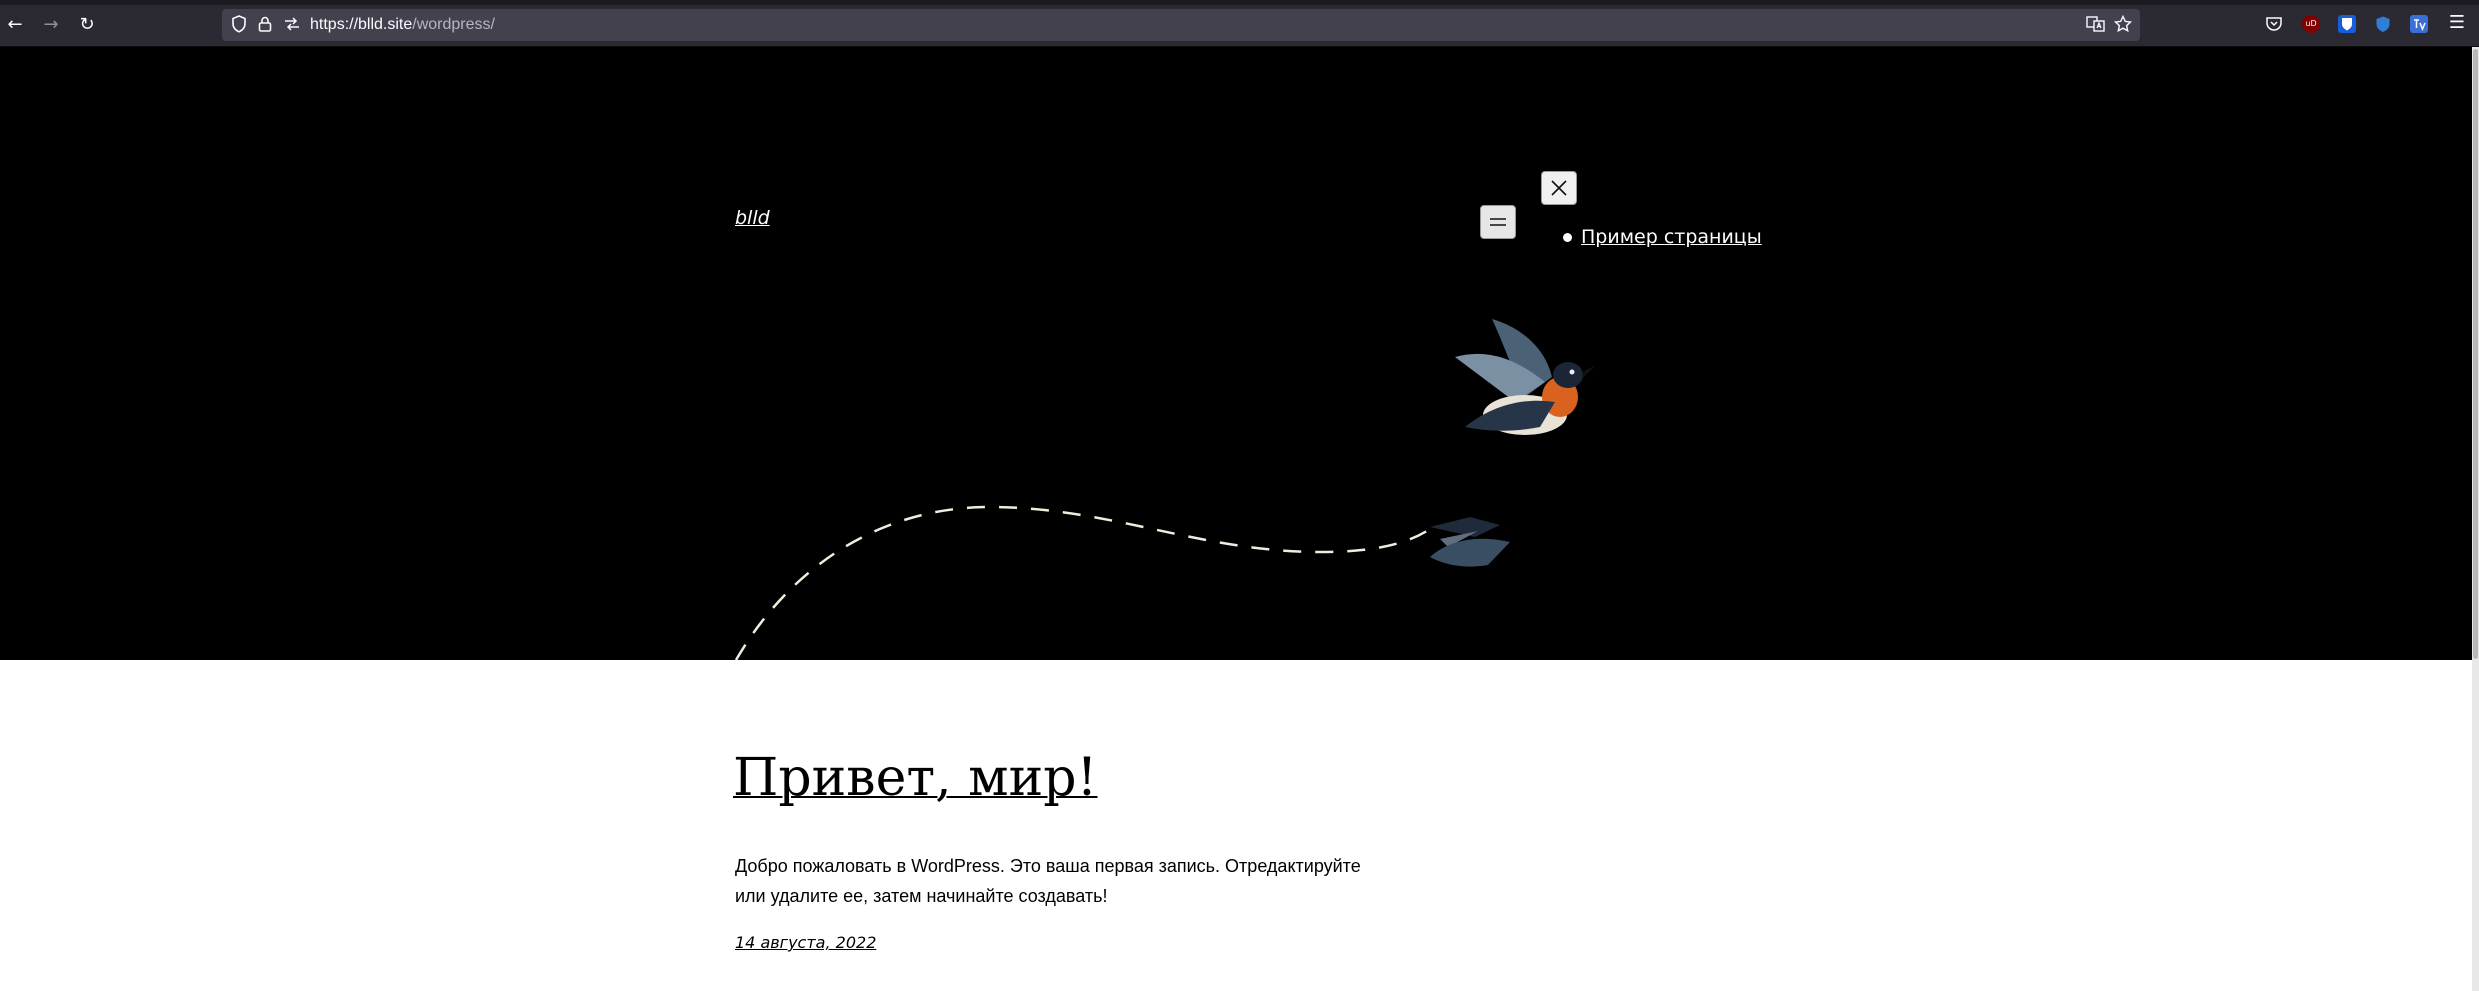 Image resolution: width=2479 pixels, height=991 pixels. I want to click on hamburger-menu-icon: ☰, so click(2457, 23).